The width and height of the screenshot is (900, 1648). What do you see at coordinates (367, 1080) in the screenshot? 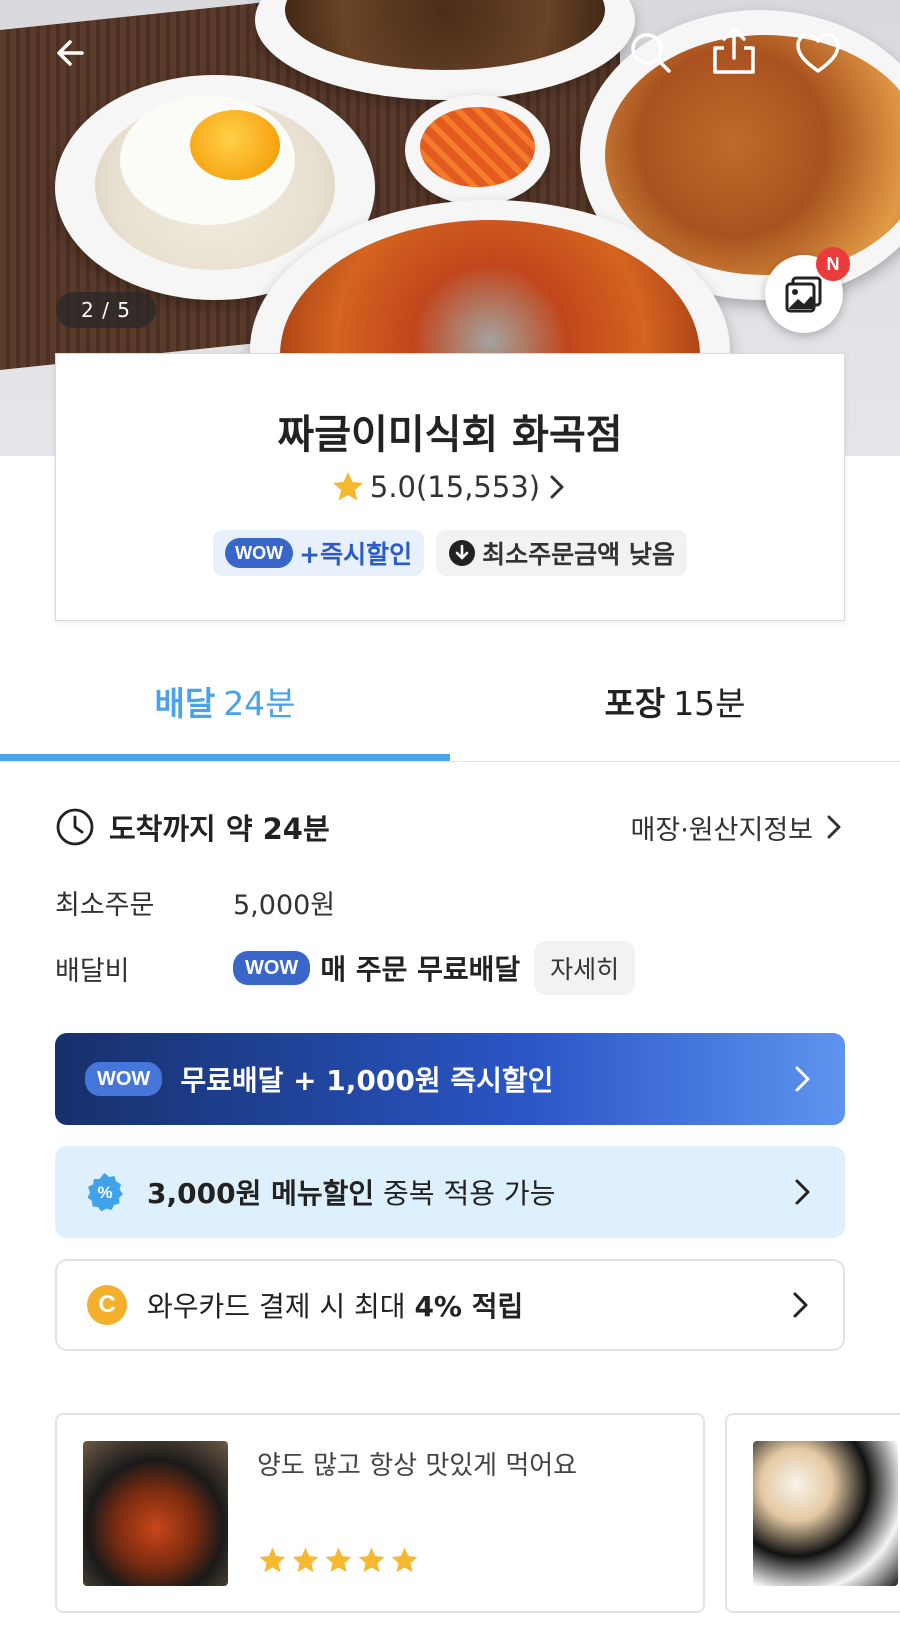
I see `wow-promo-text: 무료배달 + 1,000원 즉시할인` at bounding box center [367, 1080].